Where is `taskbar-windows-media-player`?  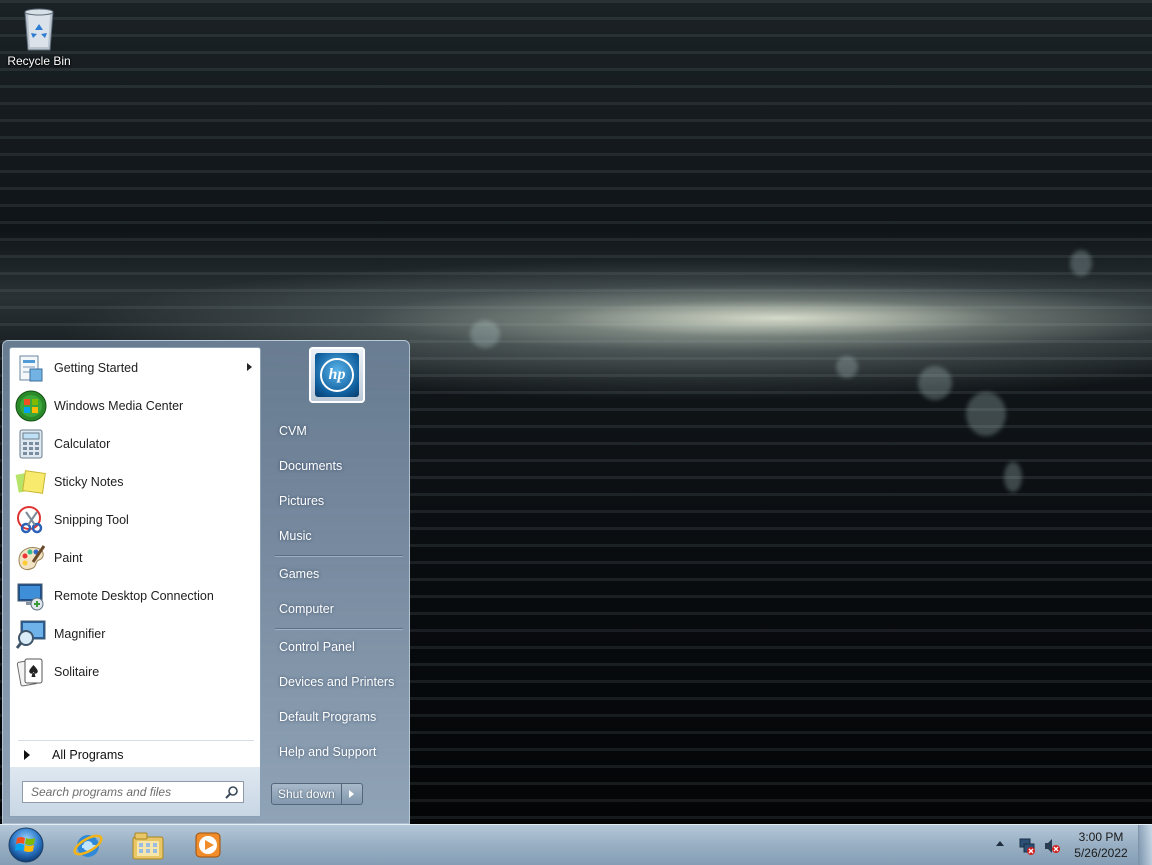 taskbar-windows-media-player is located at coordinates (208, 845).